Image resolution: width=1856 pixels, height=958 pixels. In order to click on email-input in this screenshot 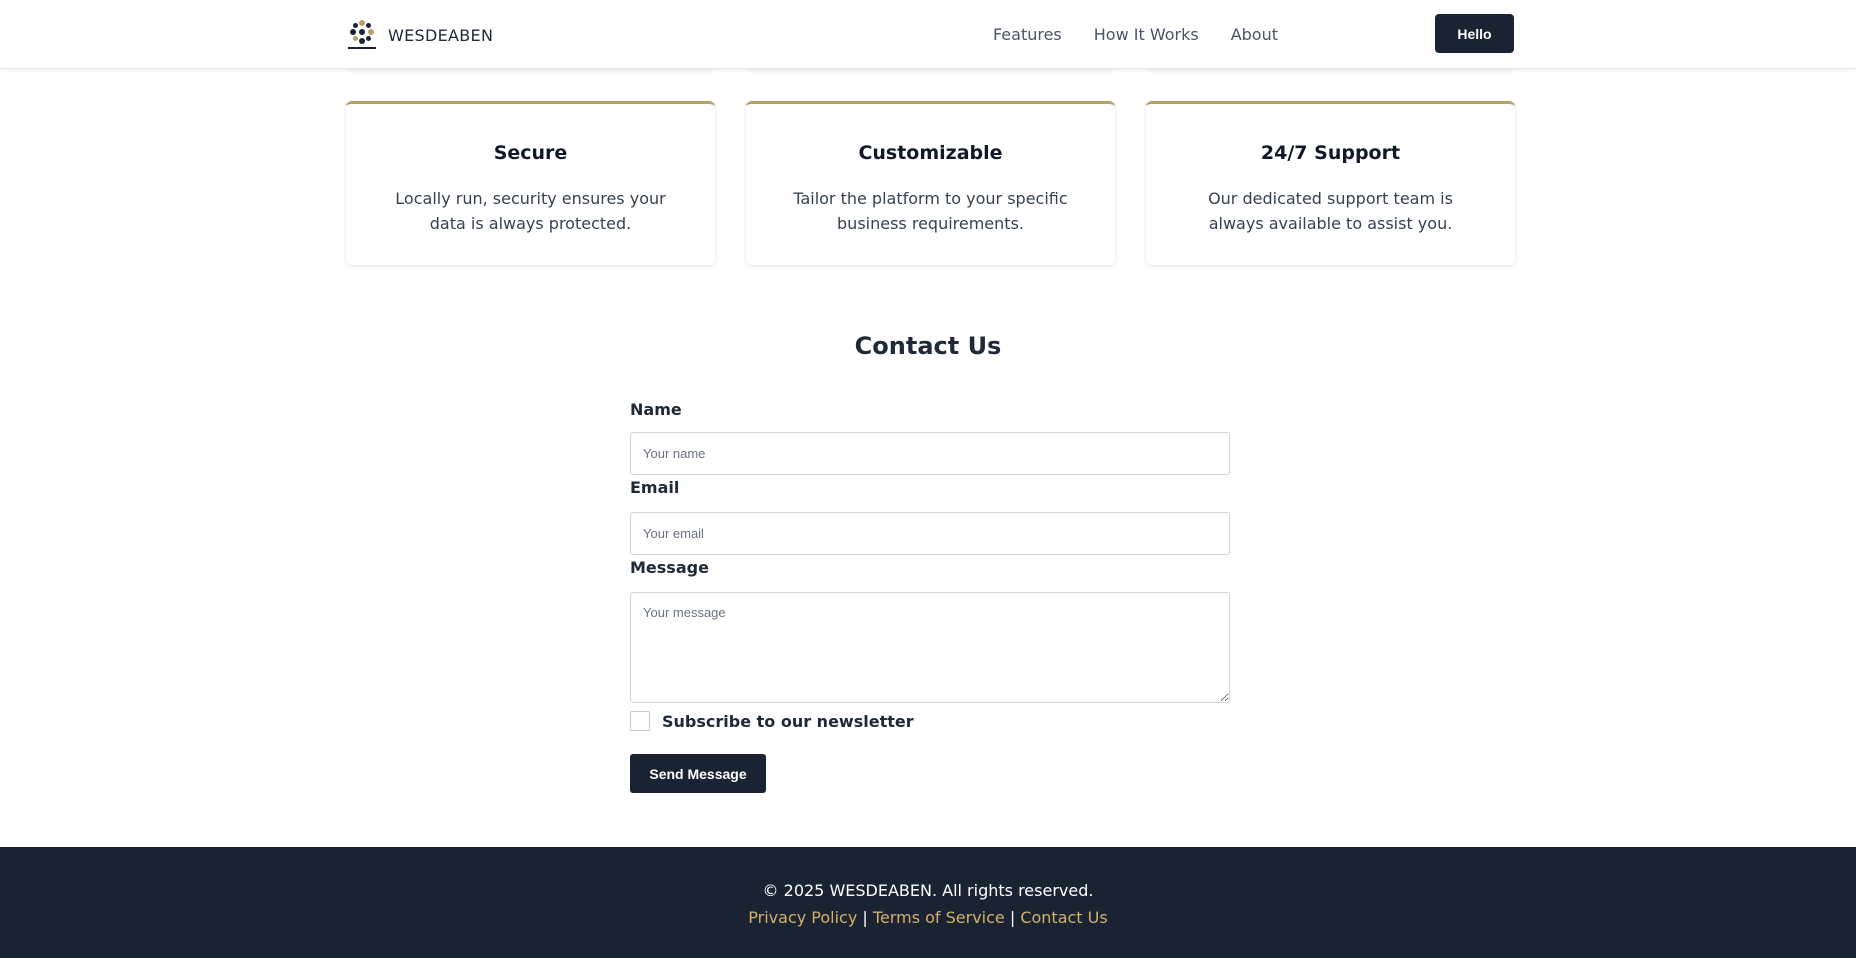, I will do `click(930, 533)`.